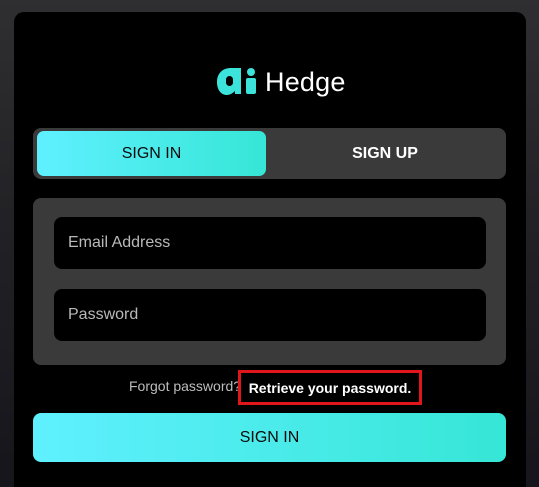  I want to click on tab-sign-in: SIGN IN, so click(151, 153).